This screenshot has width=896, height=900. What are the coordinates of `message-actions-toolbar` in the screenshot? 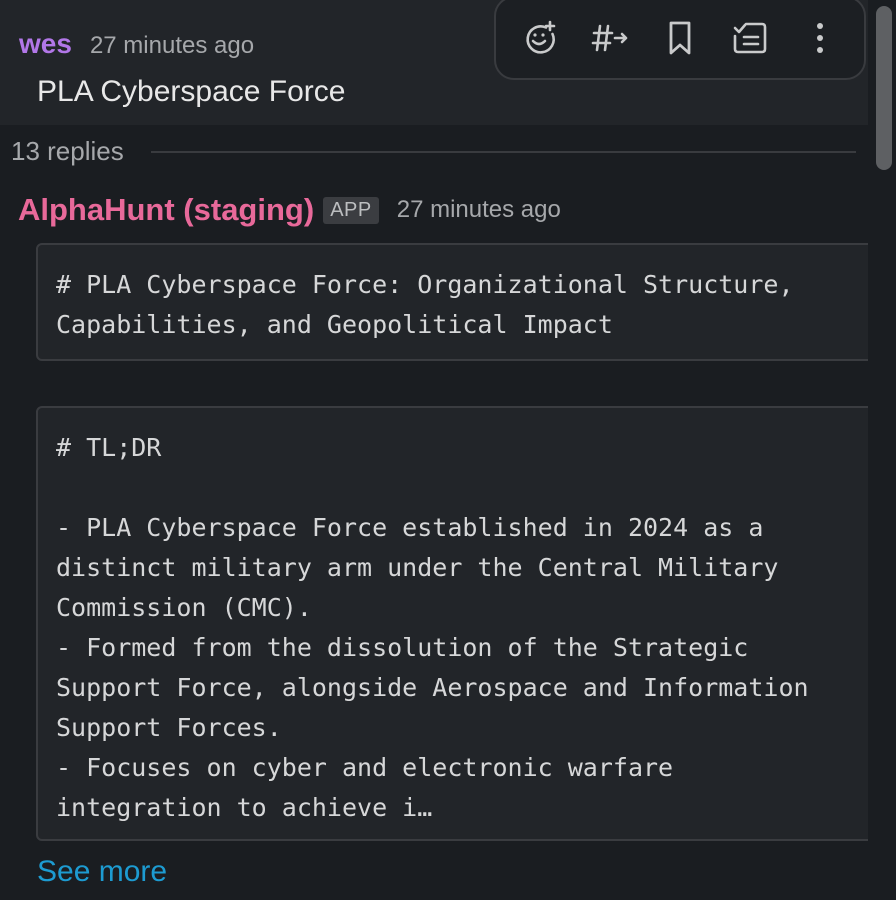 It's located at (680, 40).